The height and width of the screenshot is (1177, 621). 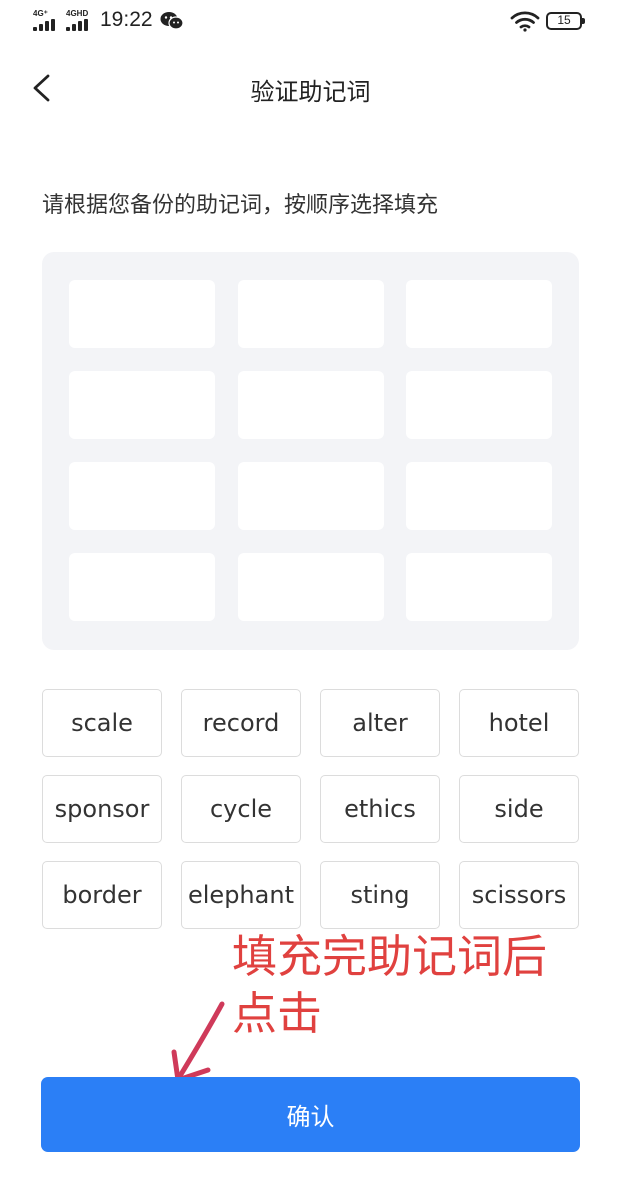 I want to click on battery-icon: 15, so click(x=565, y=21).